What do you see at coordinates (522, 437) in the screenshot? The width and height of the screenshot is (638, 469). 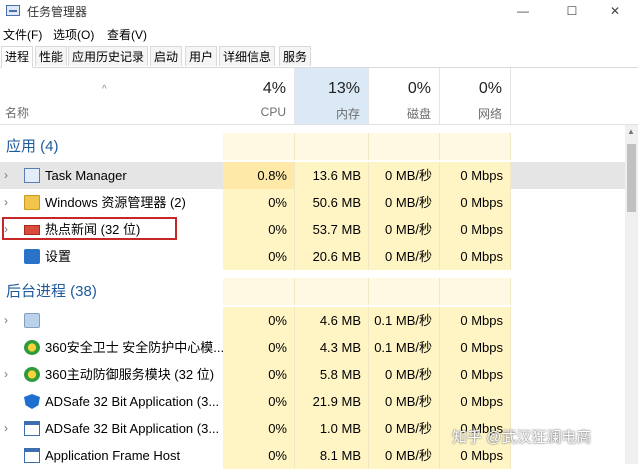 I see `watermark: 知乎 @武汉狂澜电商` at bounding box center [522, 437].